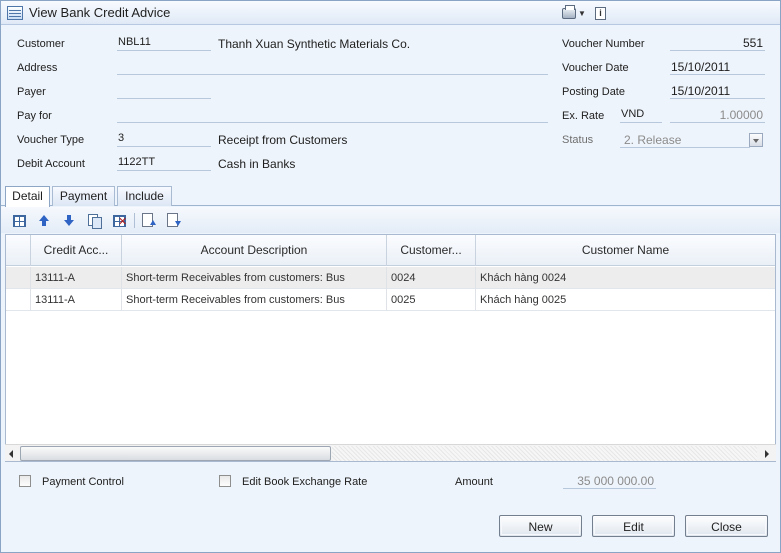 Image resolution: width=781 pixels, height=553 pixels. What do you see at coordinates (83, 482) in the screenshot?
I see `payment-control-label: Payment Control` at bounding box center [83, 482].